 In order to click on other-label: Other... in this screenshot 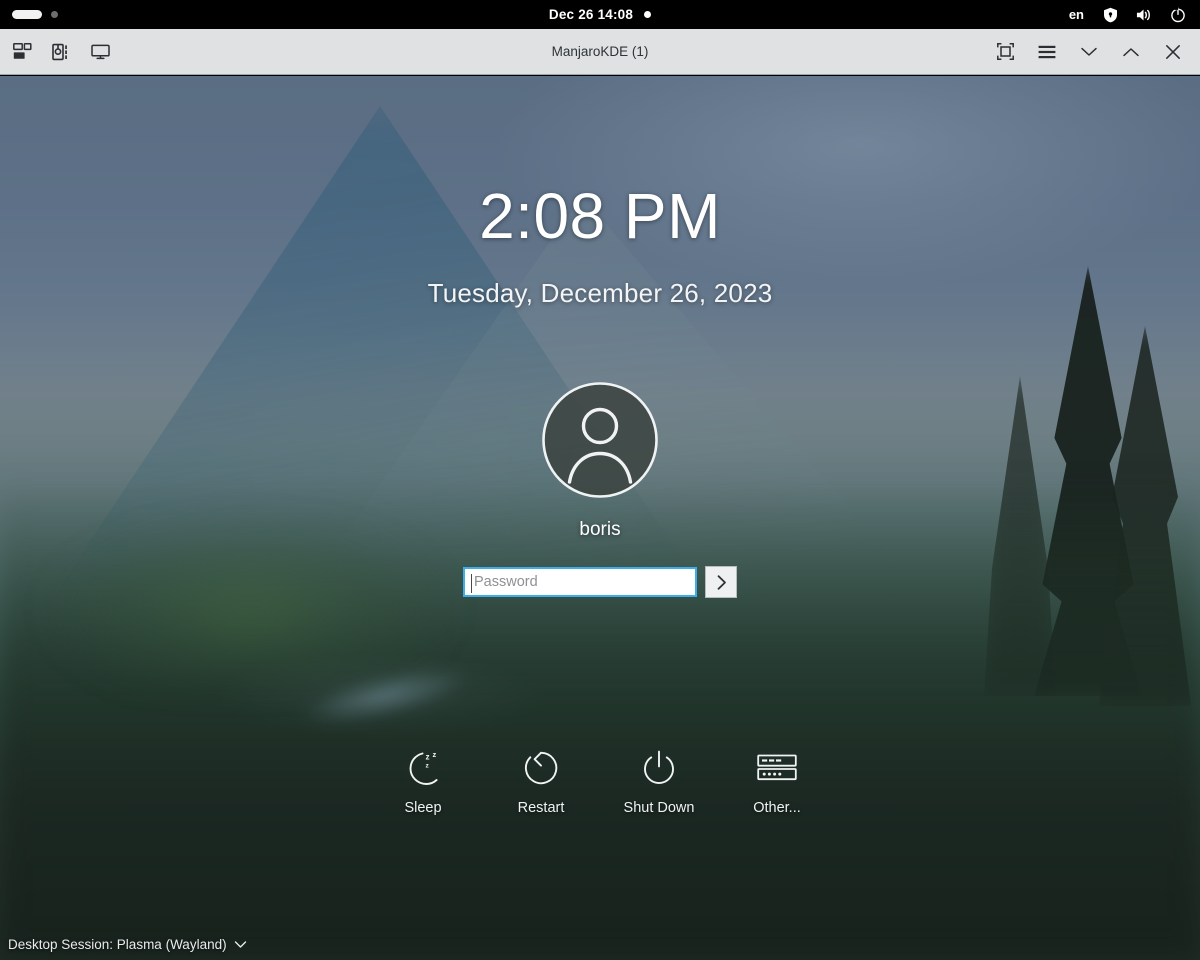, I will do `click(777, 808)`.